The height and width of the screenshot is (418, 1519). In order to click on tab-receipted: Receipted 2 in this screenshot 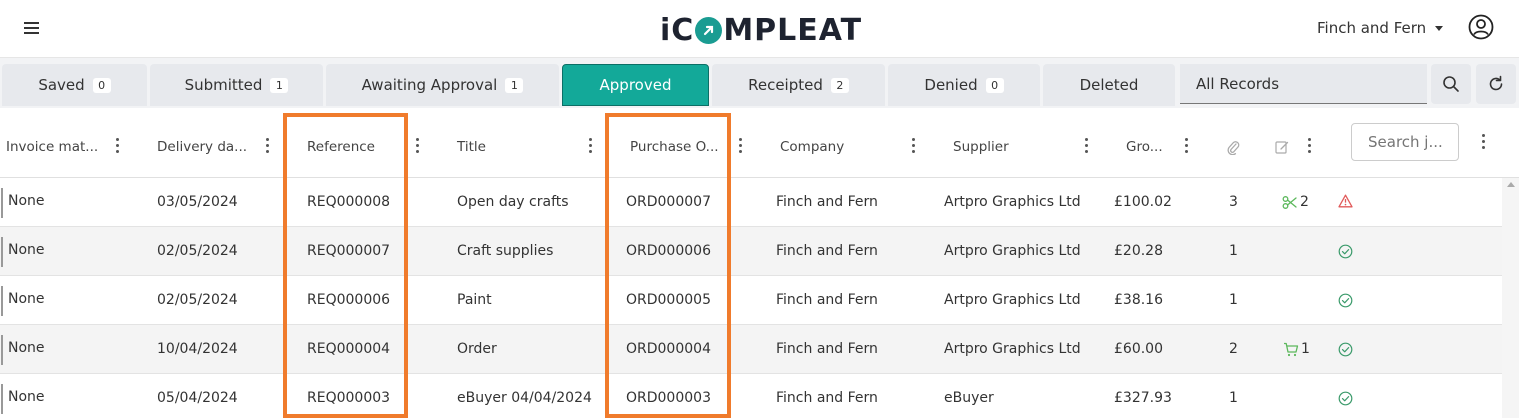, I will do `click(798, 85)`.